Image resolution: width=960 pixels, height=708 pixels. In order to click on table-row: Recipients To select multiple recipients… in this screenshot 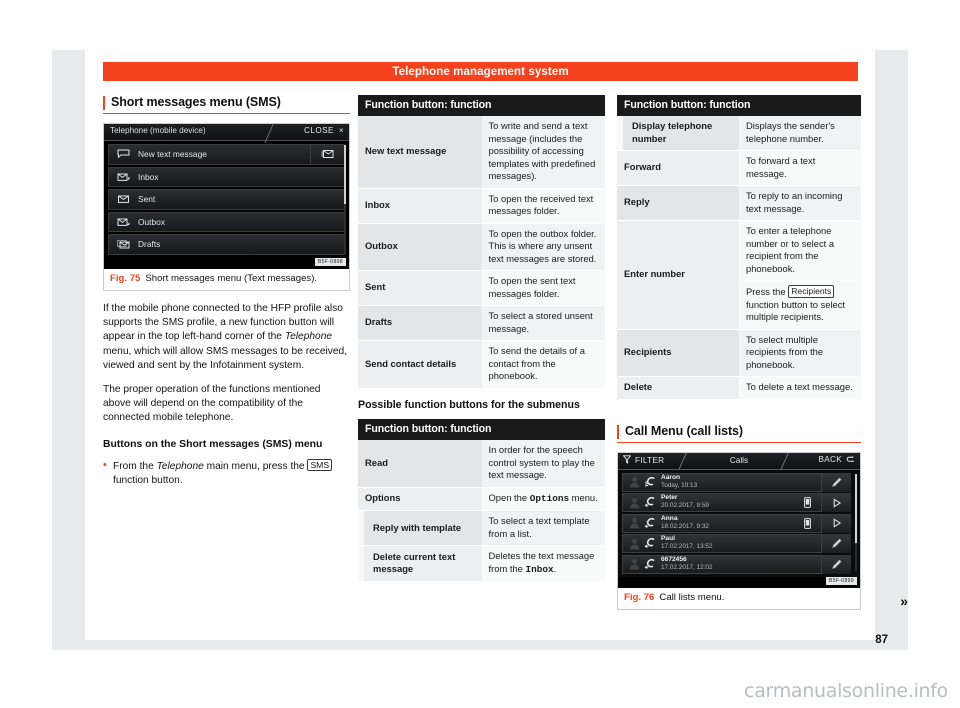, I will do `click(739, 353)`.